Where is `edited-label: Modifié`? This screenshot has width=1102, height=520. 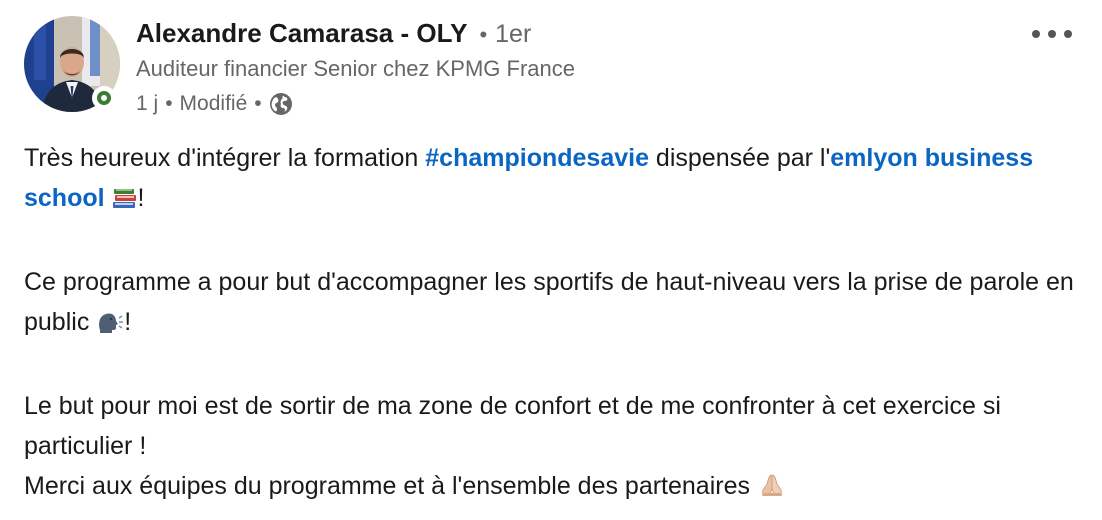
edited-label: Modifié is located at coordinates (213, 103).